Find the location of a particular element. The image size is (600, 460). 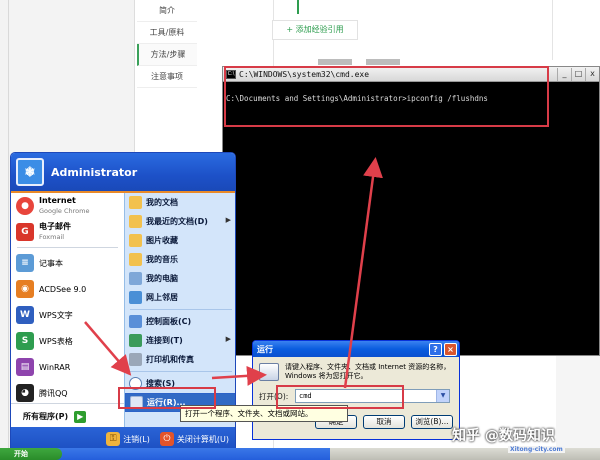

zhihu-watermark: 知乎 @数码知识 is located at coordinates (503, 436).